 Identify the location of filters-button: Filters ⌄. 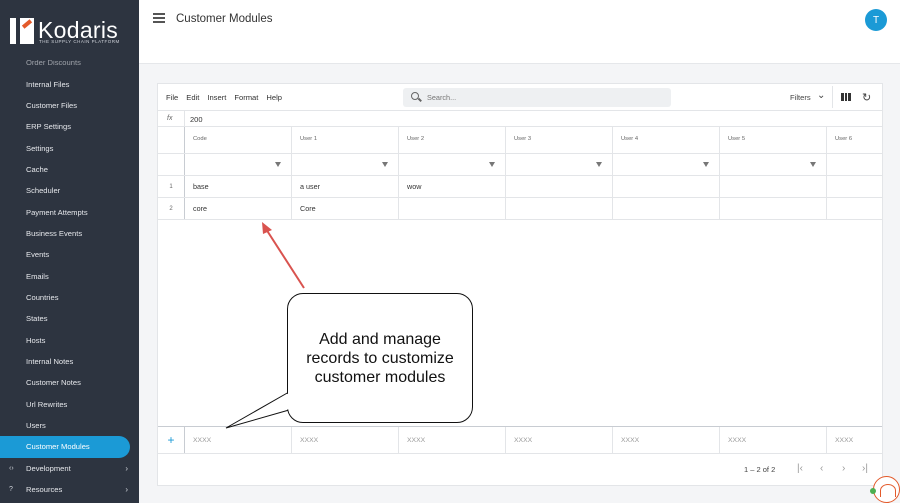
(807, 96).